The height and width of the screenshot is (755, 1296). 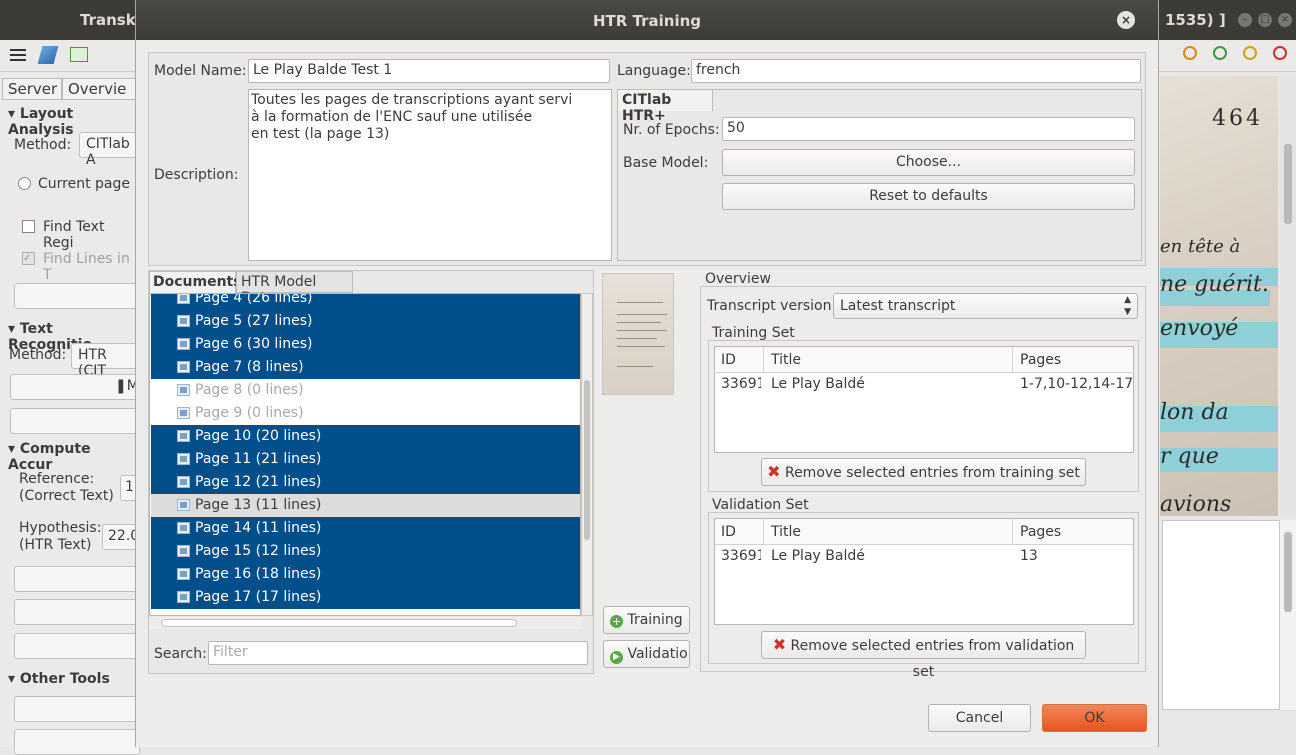 I want to click on zoom-icon, so click(x=1190, y=53).